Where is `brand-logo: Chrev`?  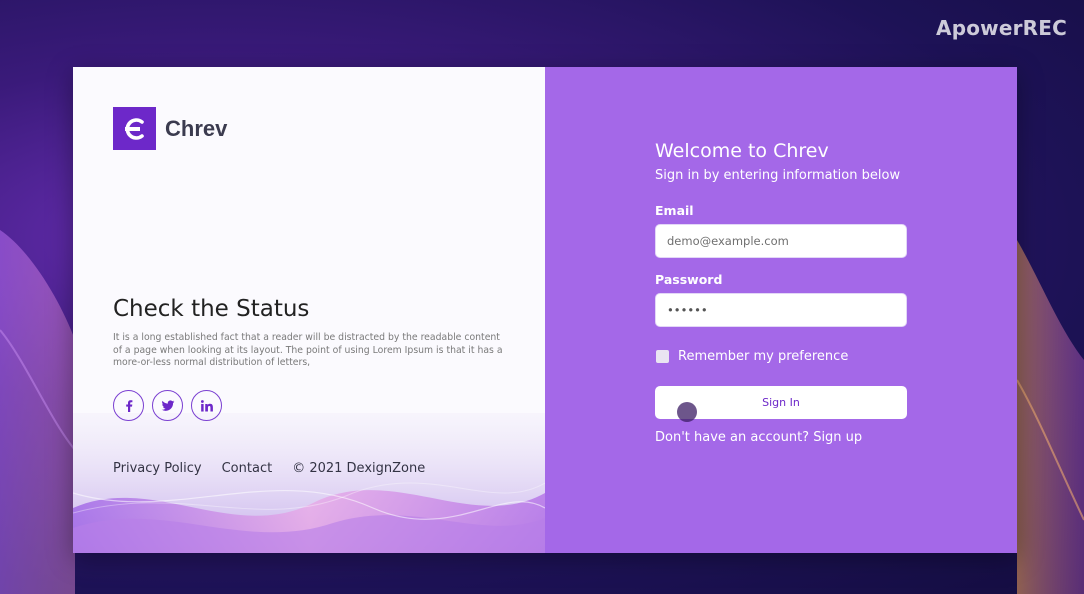
brand-logo: Chrev is located at coordinates (170, 128).